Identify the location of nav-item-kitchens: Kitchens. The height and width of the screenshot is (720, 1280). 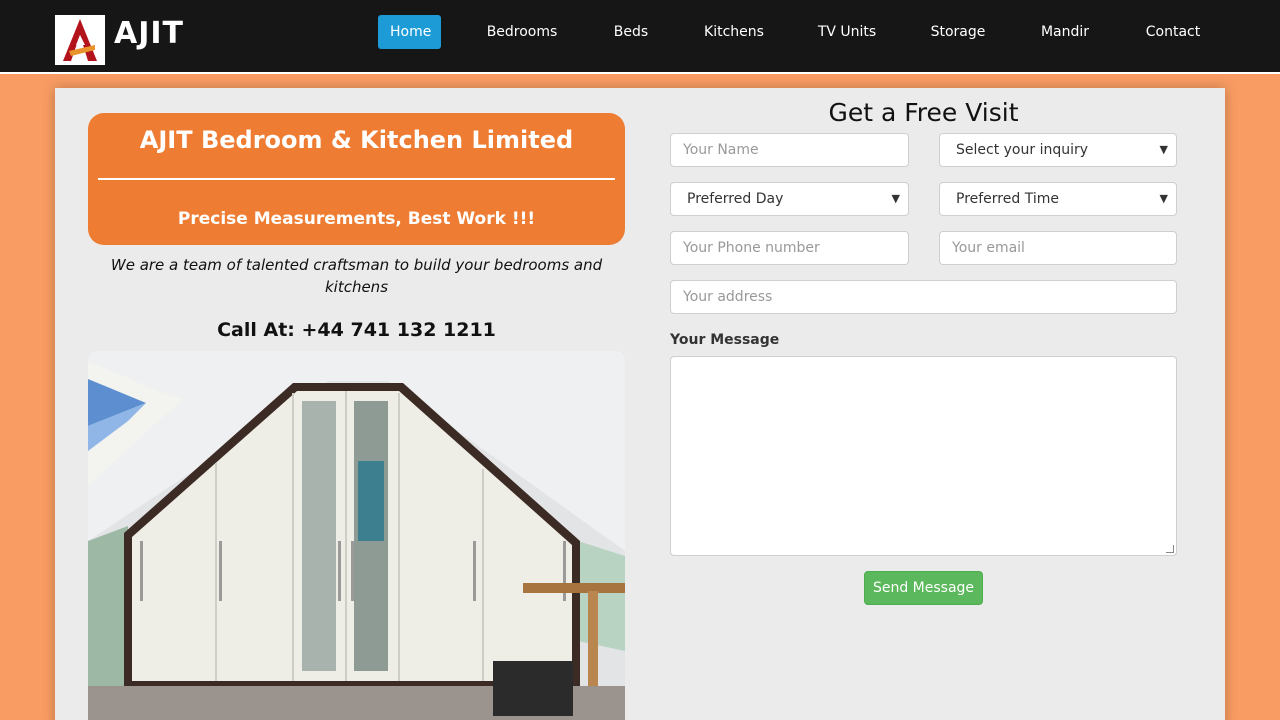
(734, 32).